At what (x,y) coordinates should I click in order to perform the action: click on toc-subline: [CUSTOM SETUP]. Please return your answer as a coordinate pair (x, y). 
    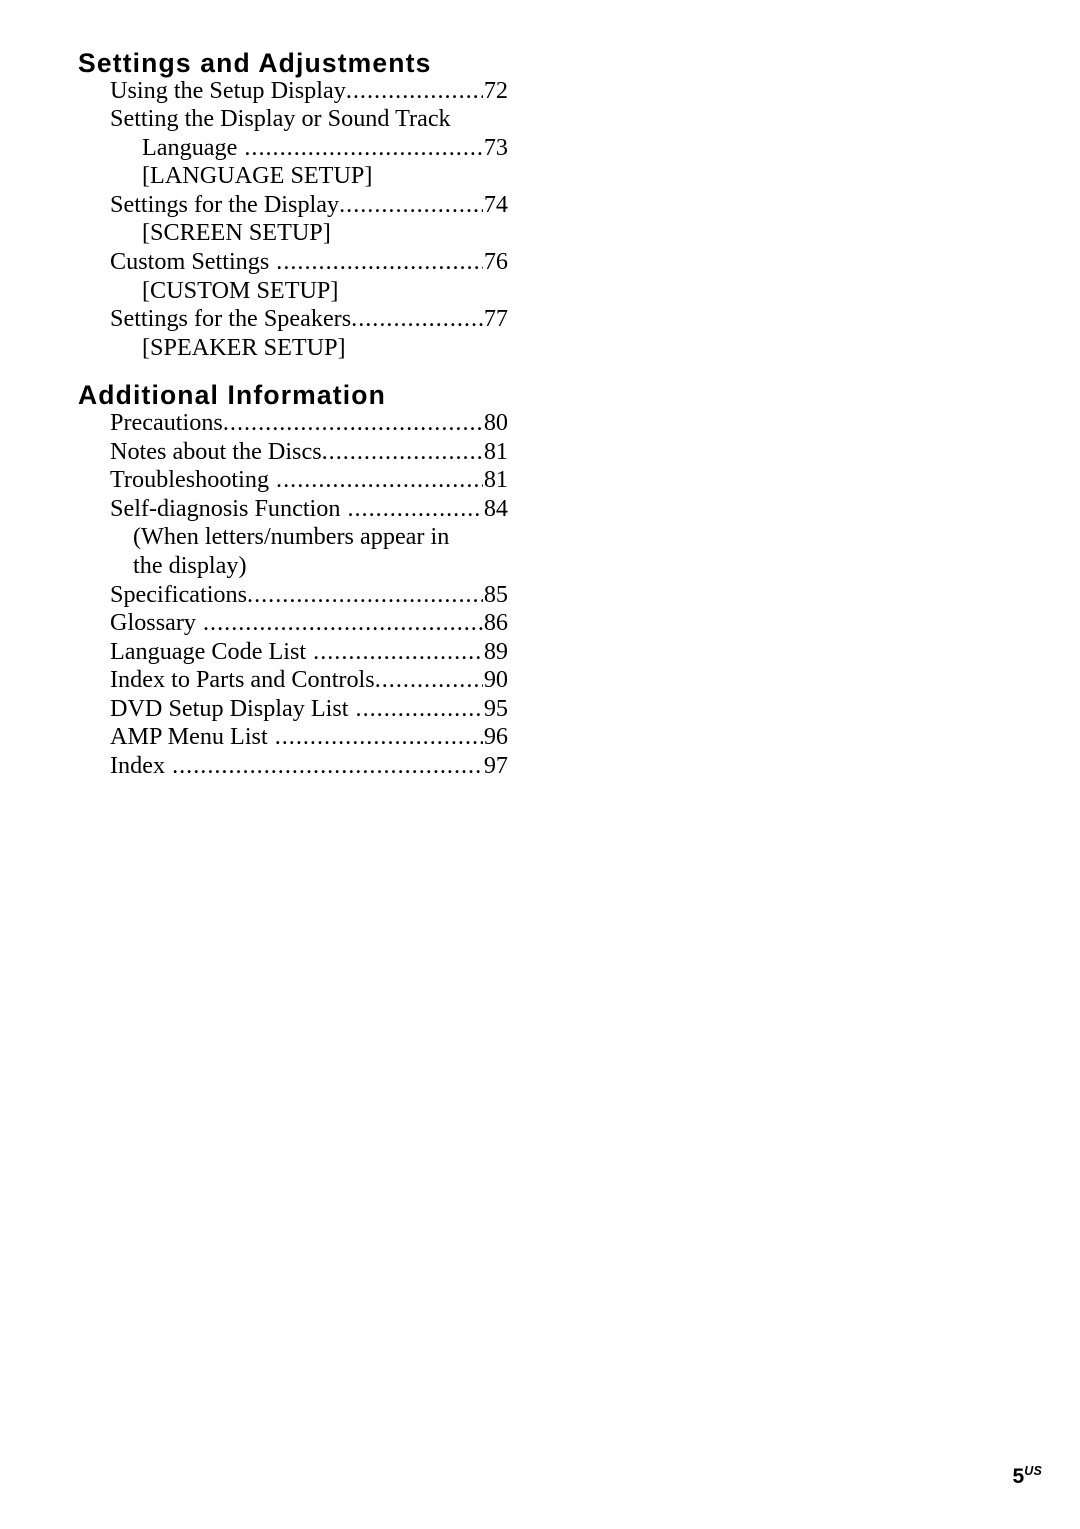
    Looking at the image, I should click on (240, 290).